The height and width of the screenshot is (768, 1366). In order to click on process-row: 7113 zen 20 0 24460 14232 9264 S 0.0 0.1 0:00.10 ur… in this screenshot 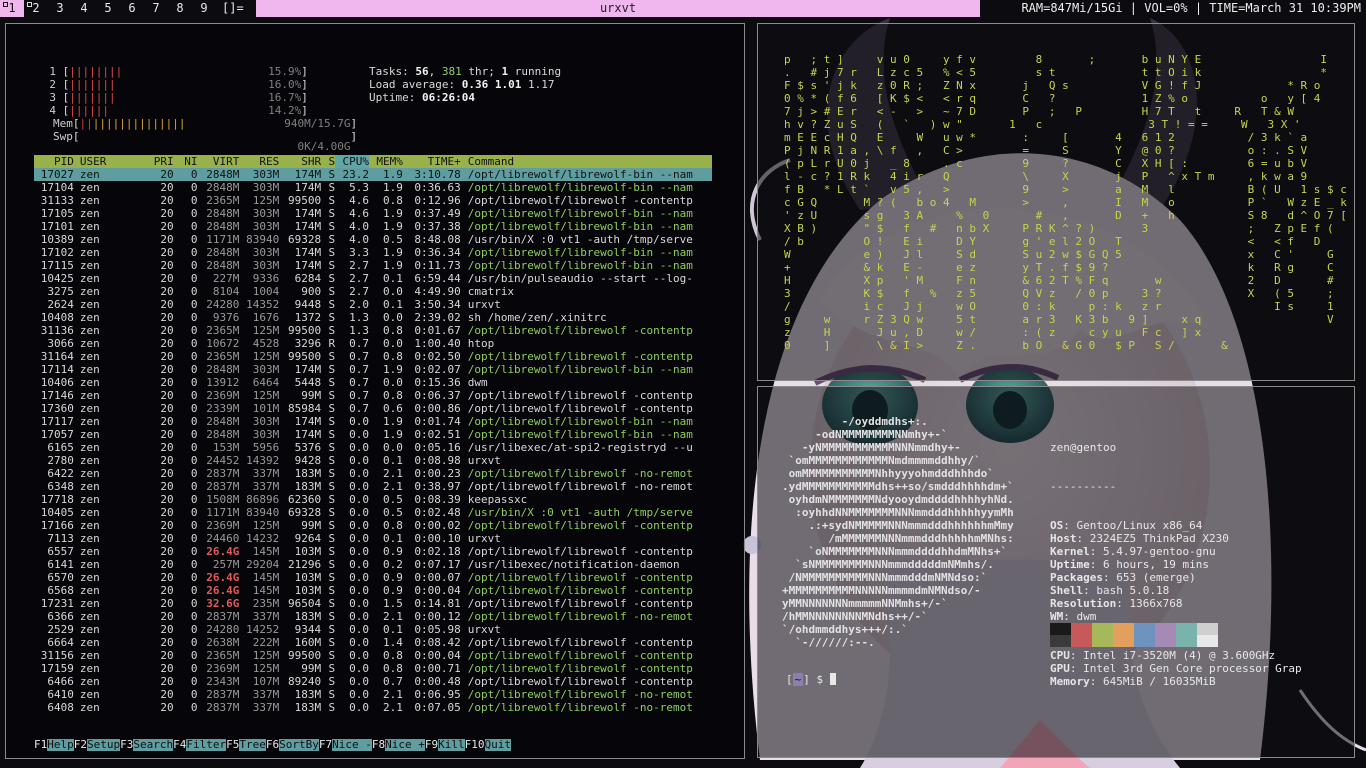, I will do `click(373, 538)`.